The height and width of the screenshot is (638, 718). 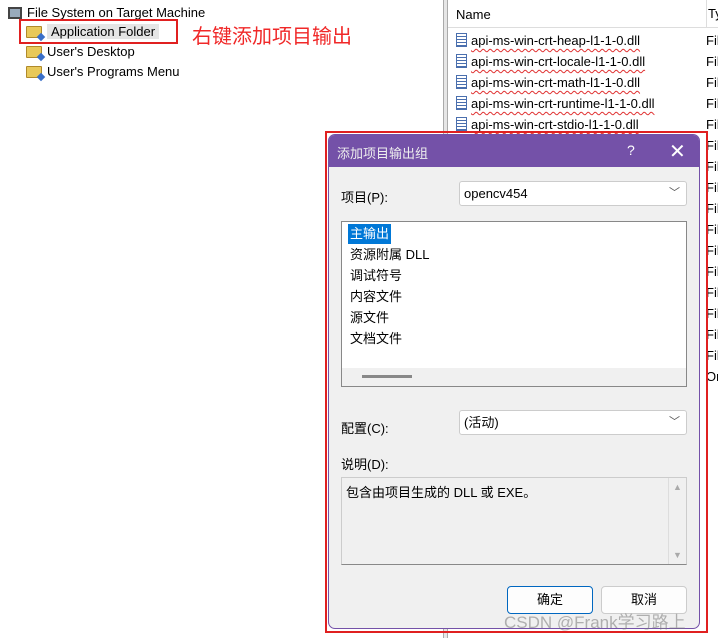 What do you see at coordinates (573, 422) in the screenshot?
I see `config-select: (活动) ﹀` at bounding box center [573, 422].